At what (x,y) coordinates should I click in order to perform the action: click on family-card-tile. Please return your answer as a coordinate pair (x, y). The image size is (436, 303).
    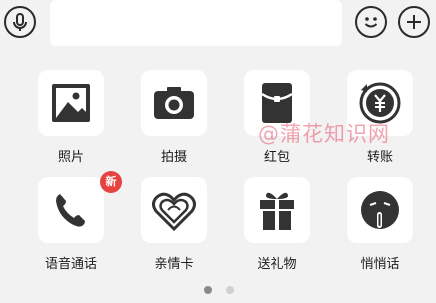
    Looking at the image, I should click on (174, 210).